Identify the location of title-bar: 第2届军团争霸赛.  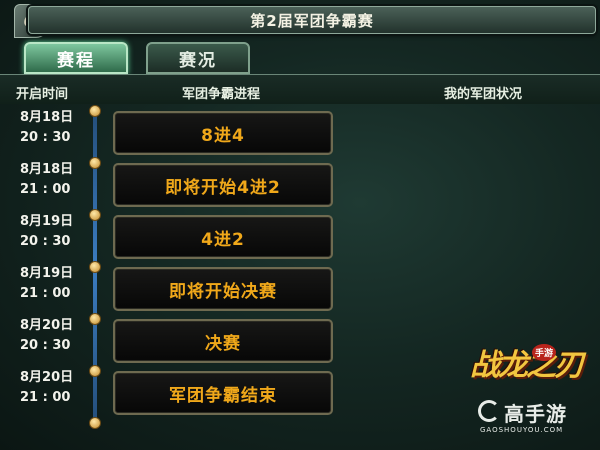
(312, 20).